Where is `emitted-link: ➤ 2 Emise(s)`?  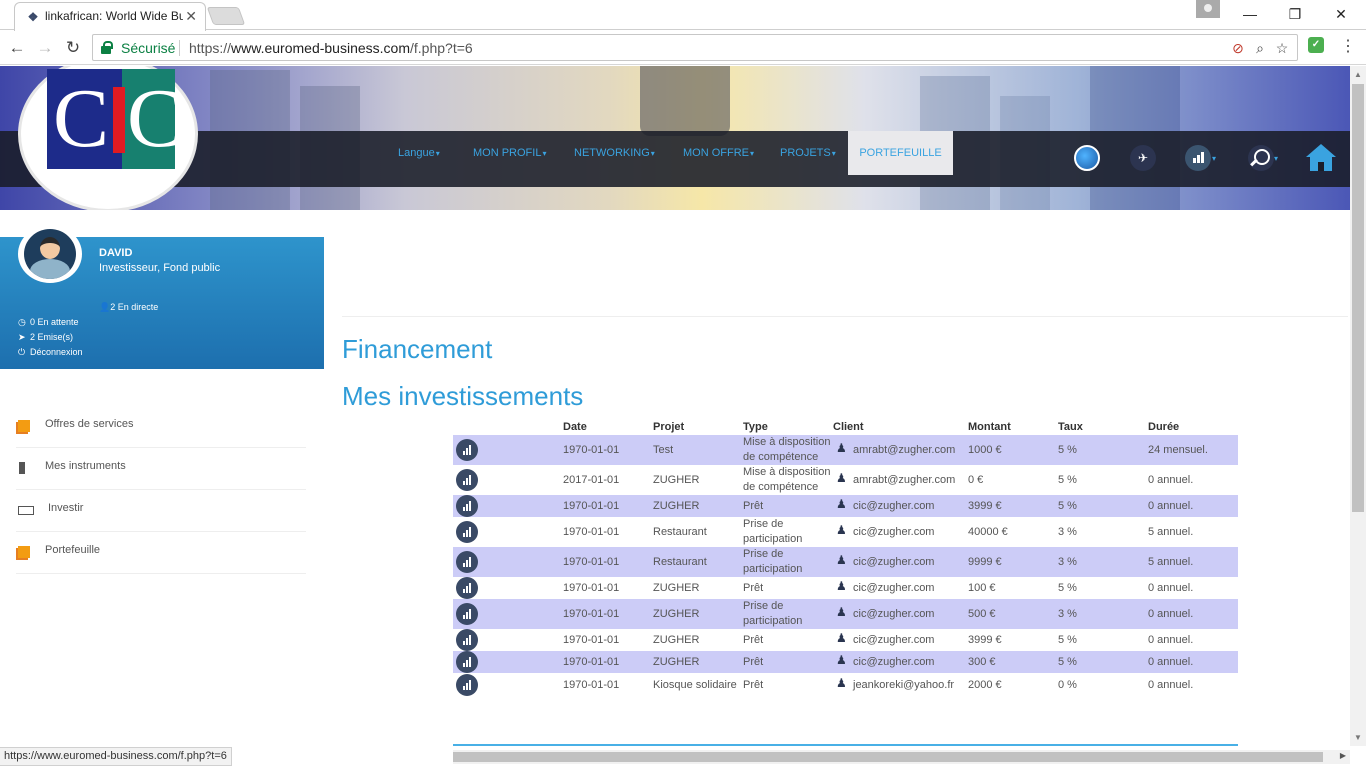 emitted-link: ➤ 2 Emise(s) is located at coordinates (45, 337).